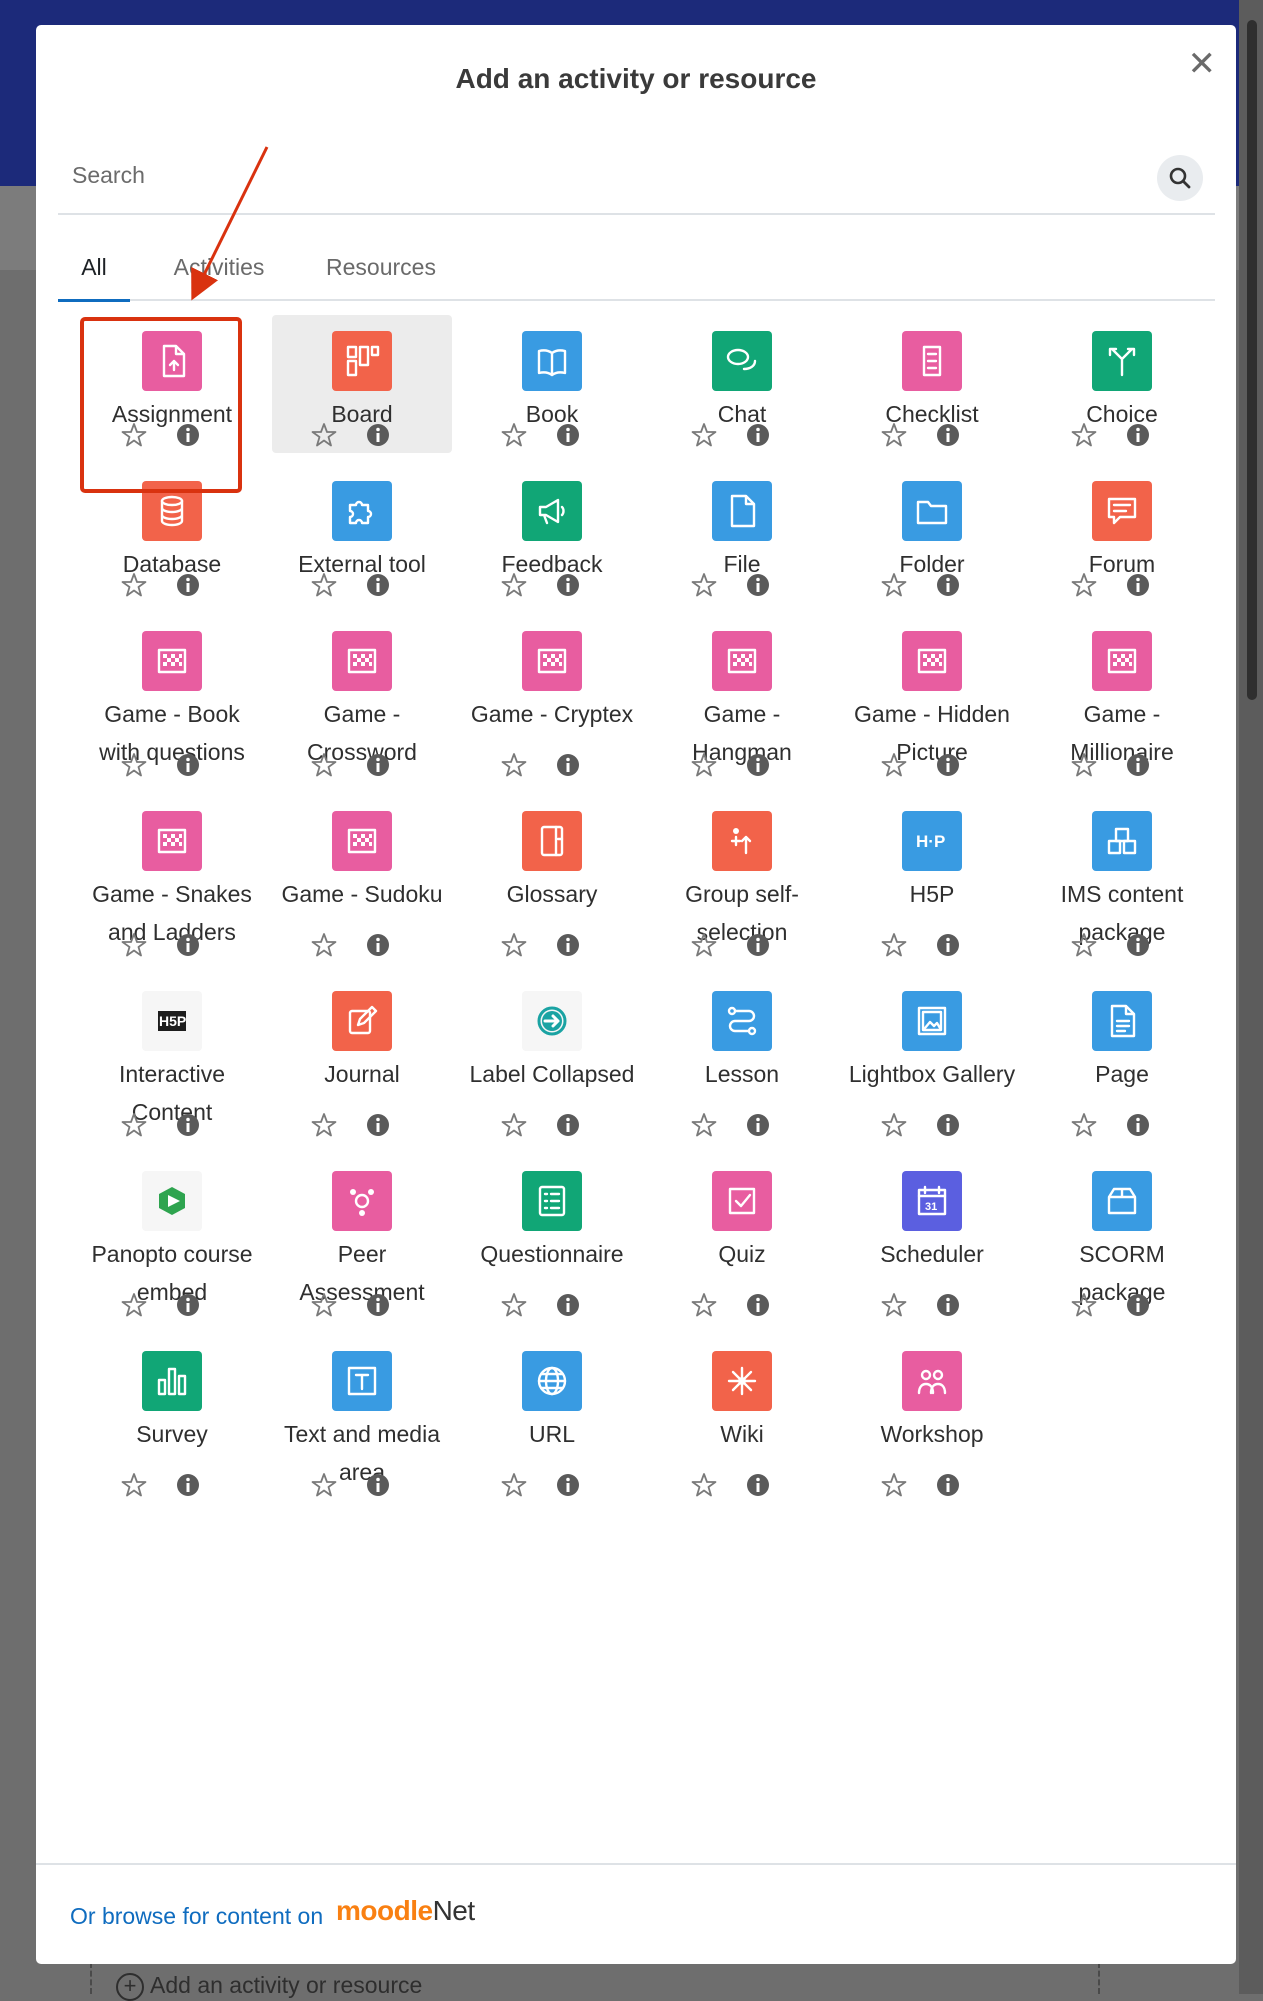 The height and width of the screenshot is (2001, 1263). I want to click on activity-item: Peer Assessment, so click(362, 1239).